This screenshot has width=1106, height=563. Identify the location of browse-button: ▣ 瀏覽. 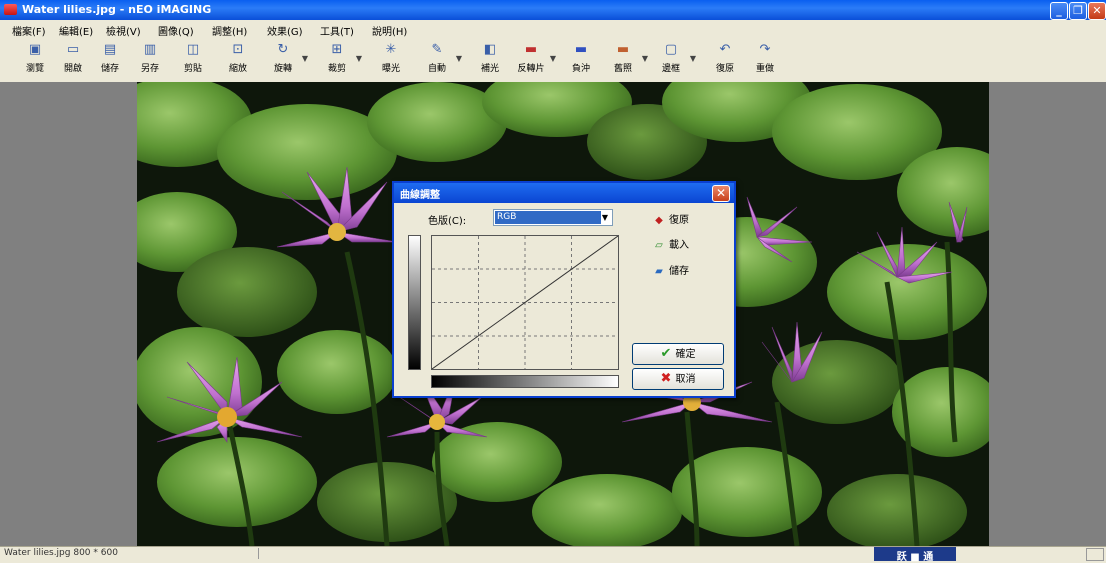
(35, 60).